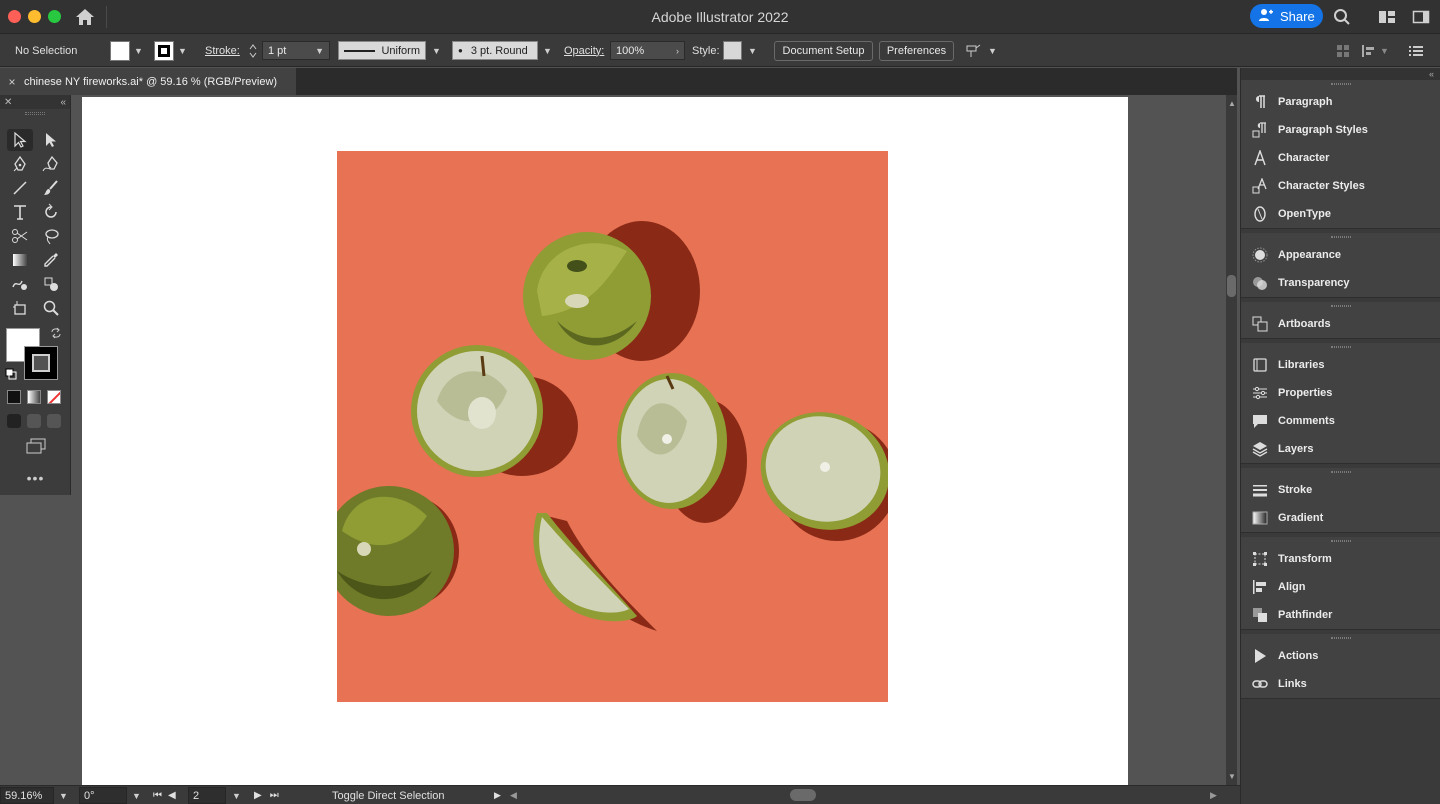 This screenshot has width=1440, height=804. What do you see at coordinates (51, 284) in the screenshot?
I see `live-paint-bucket-tool` at bounding box center [51, 284].